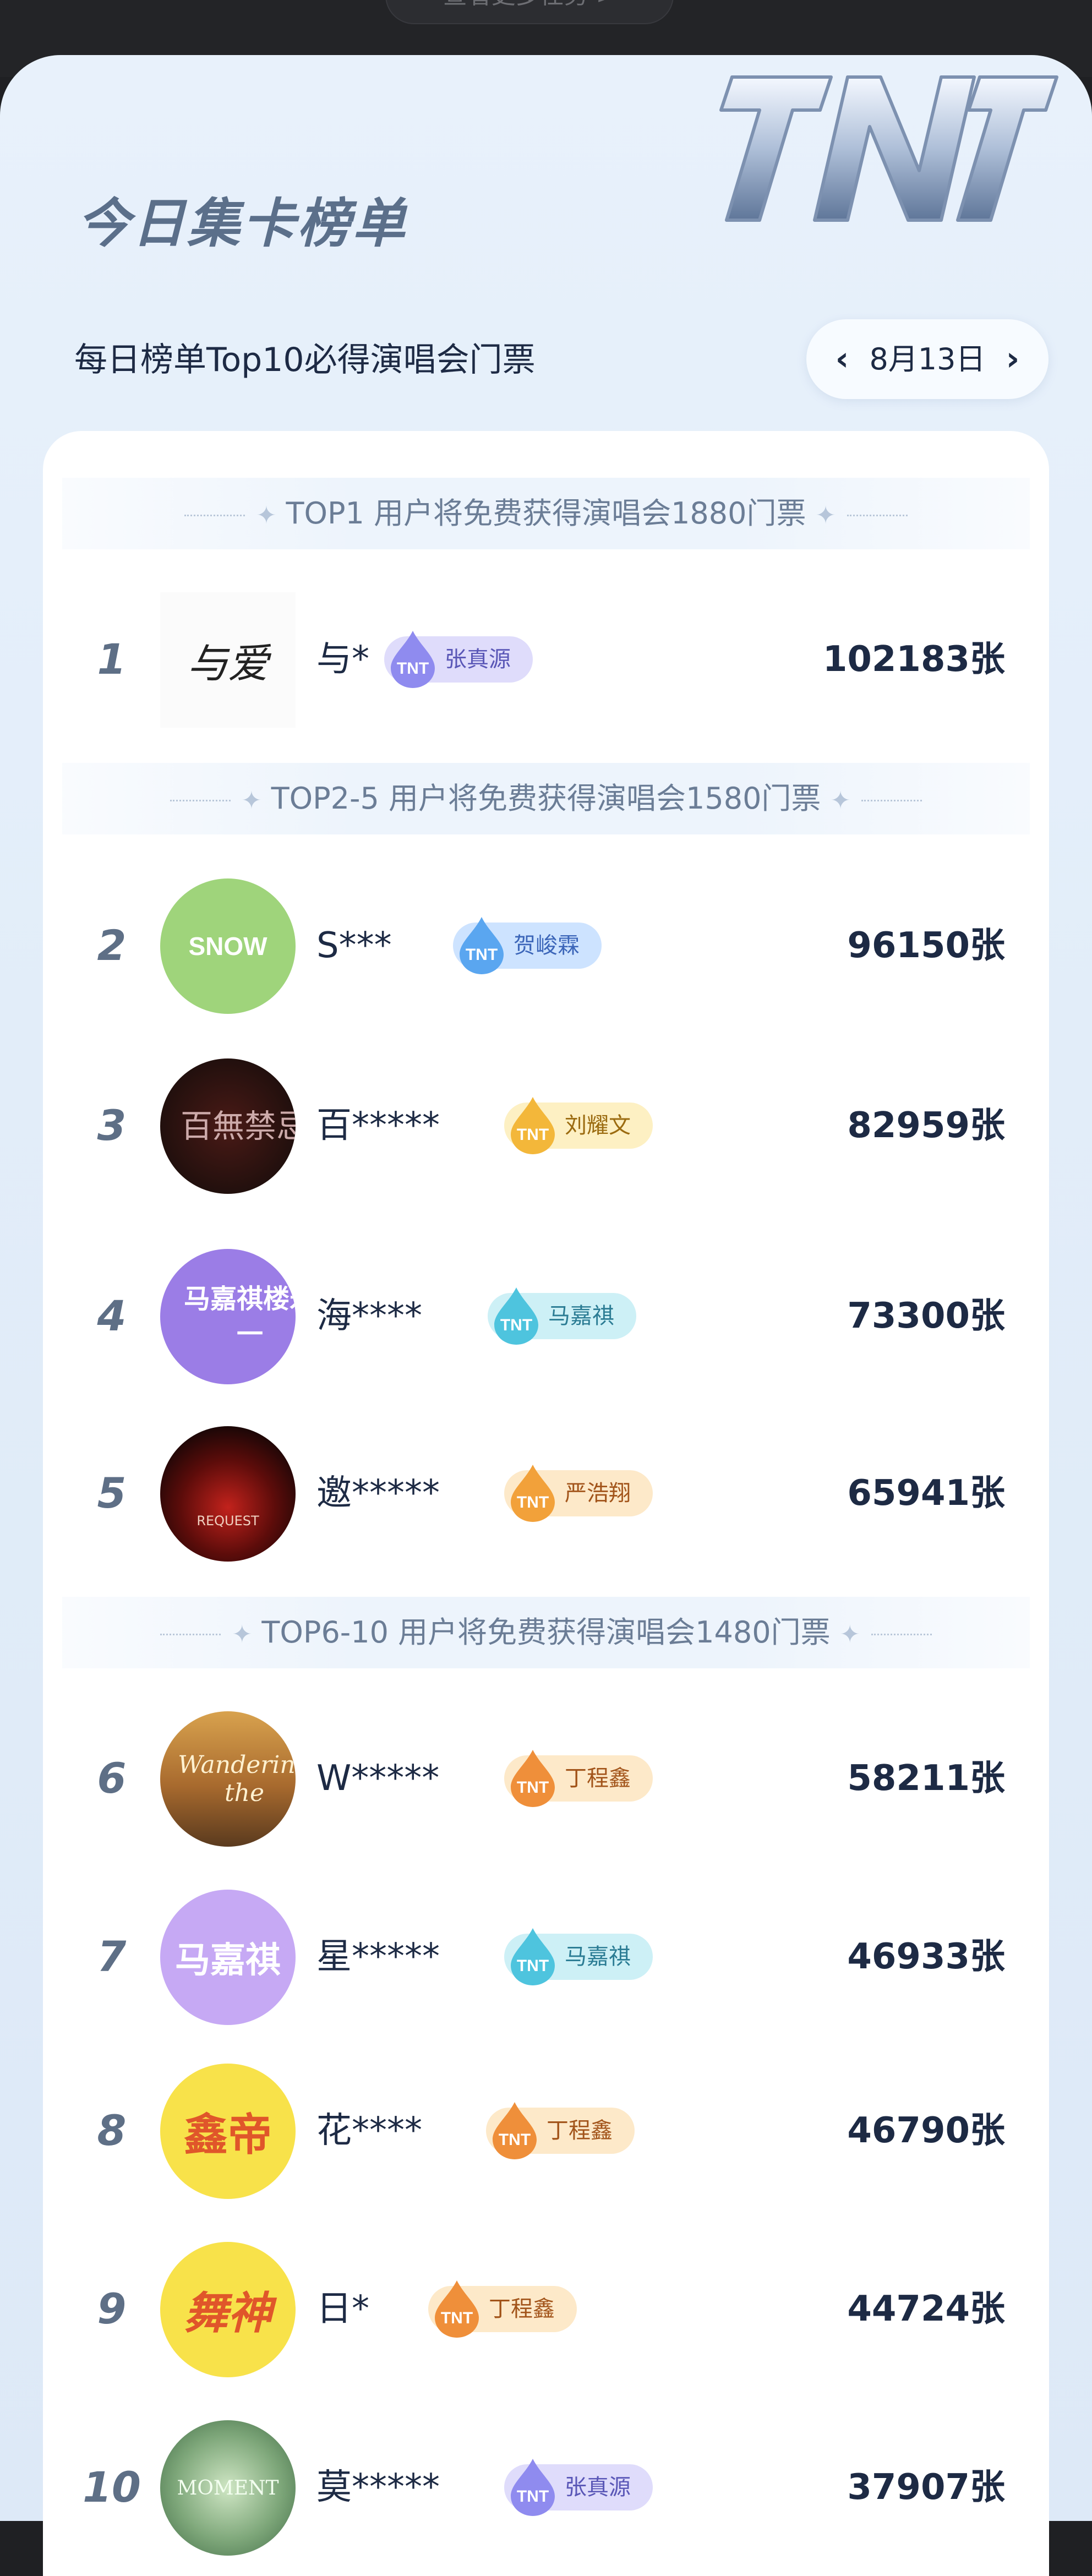 This screenshot has width=1092, height=2576. Describe the element at coordinates (112, 1494) in the screenshot. I see `rank-number: 5` at that location.